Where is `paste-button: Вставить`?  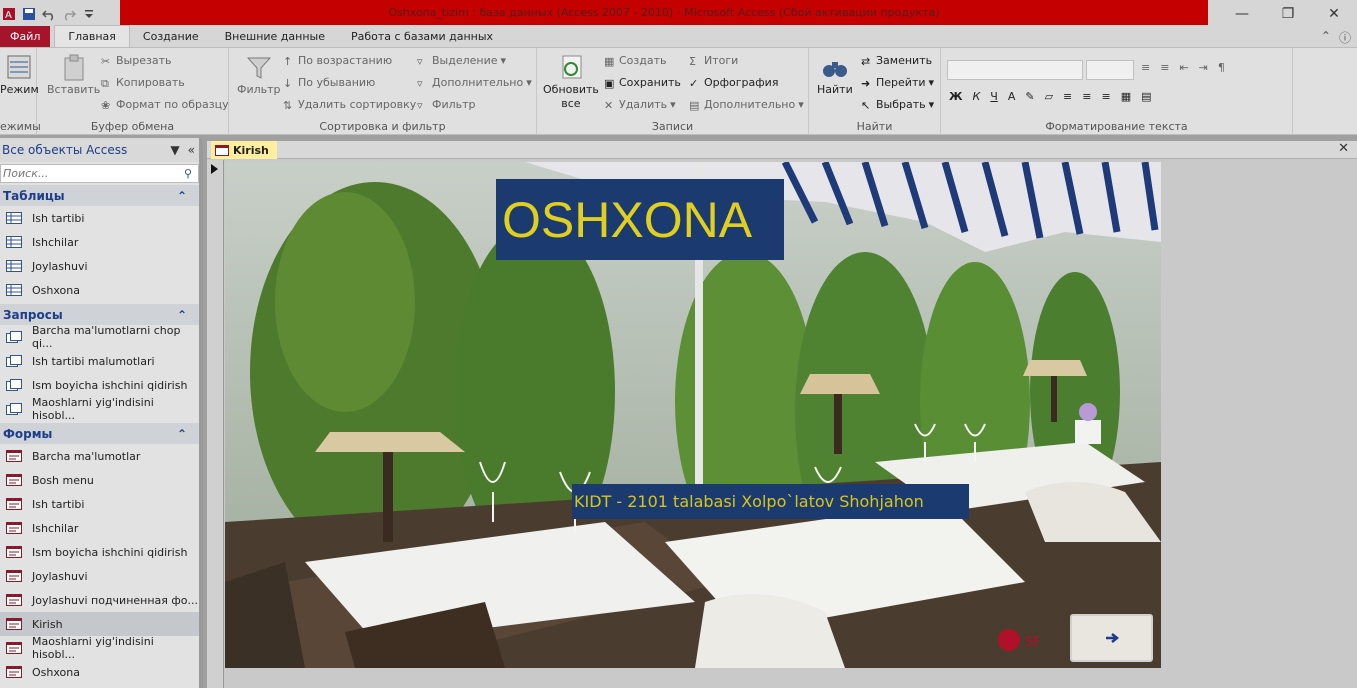 paste-button: Вставить is located at coordinates (73, 75).